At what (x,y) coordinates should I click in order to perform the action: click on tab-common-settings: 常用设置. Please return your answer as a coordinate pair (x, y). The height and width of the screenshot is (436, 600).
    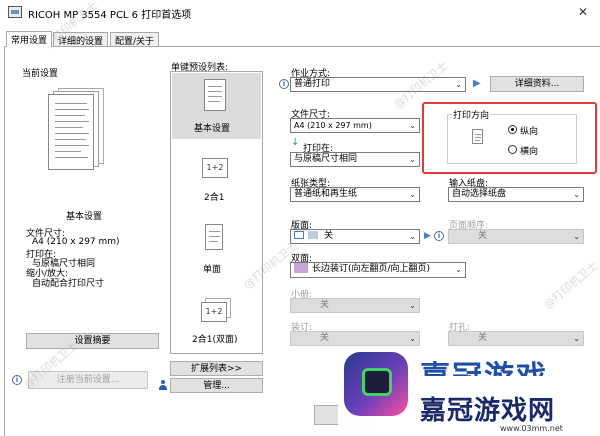
    Looking at the image, I should click on (29, 39).